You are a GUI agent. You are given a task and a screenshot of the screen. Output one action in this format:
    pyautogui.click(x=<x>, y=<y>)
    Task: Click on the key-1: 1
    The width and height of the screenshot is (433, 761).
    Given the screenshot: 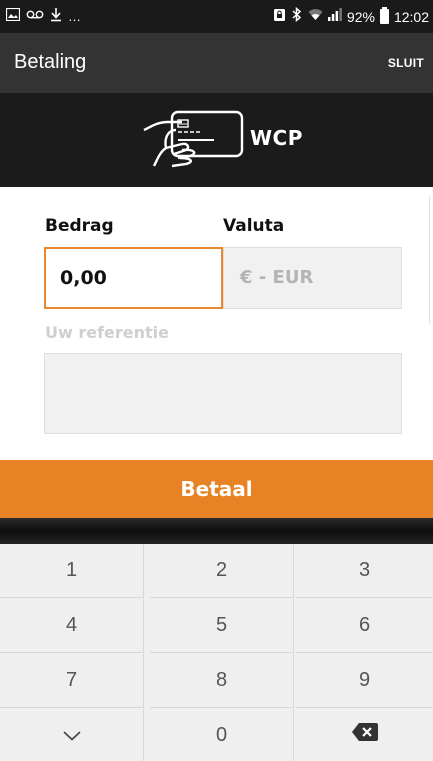 What is the action you would take?
    pyautogui.click(x=72, y=571)
    